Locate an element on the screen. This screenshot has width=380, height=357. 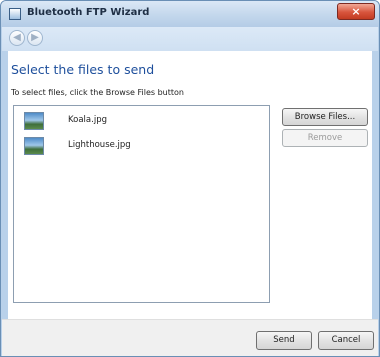
forward-button: ▶ is located at coordinates (35, 38).